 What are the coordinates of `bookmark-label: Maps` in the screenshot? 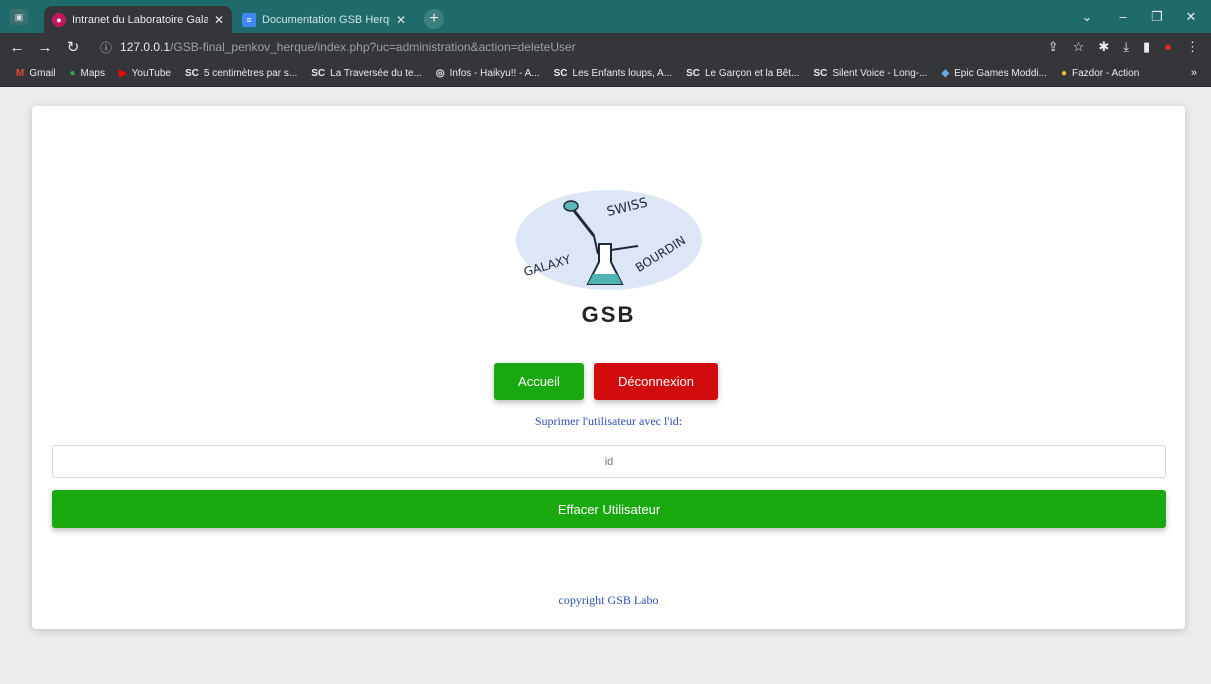 It's located at (92, 73).